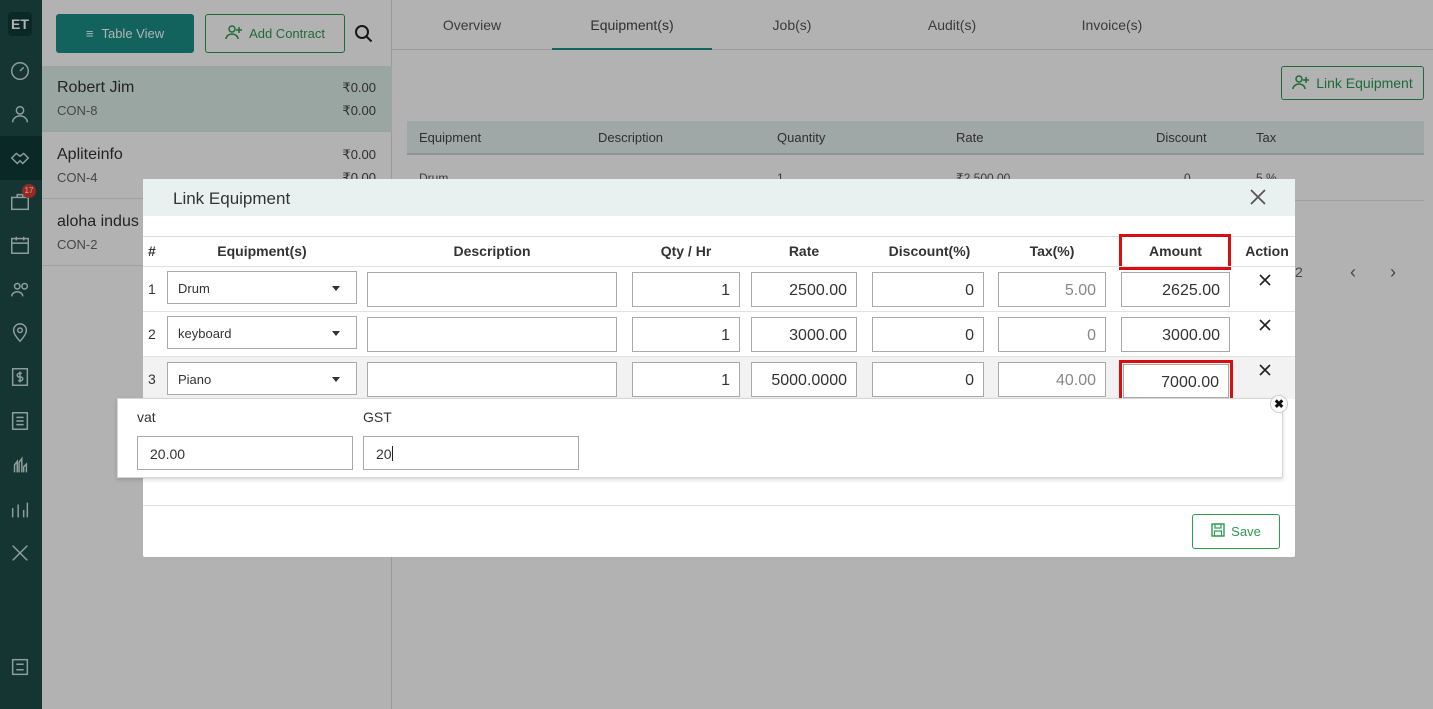 This screenshot has height=709, width=1433. Describe the element at coordinates (1052, 251) in the screenshot. I see `column-header-tax: Tax(%)` at that location.